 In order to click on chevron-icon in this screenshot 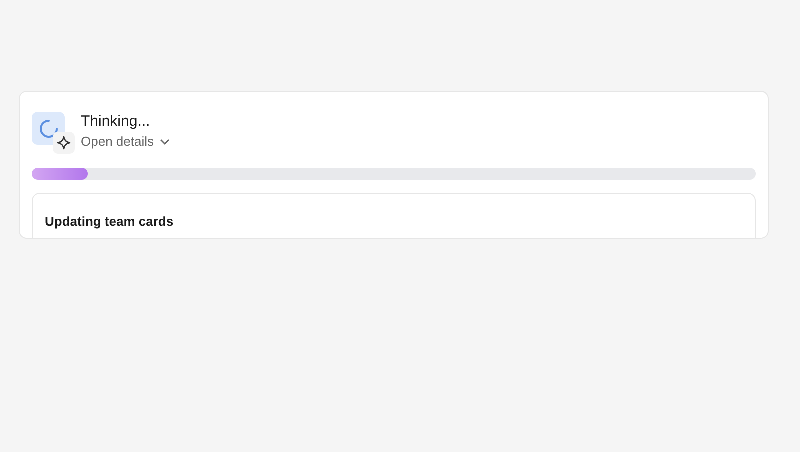, I will do `click(165, 142)`.